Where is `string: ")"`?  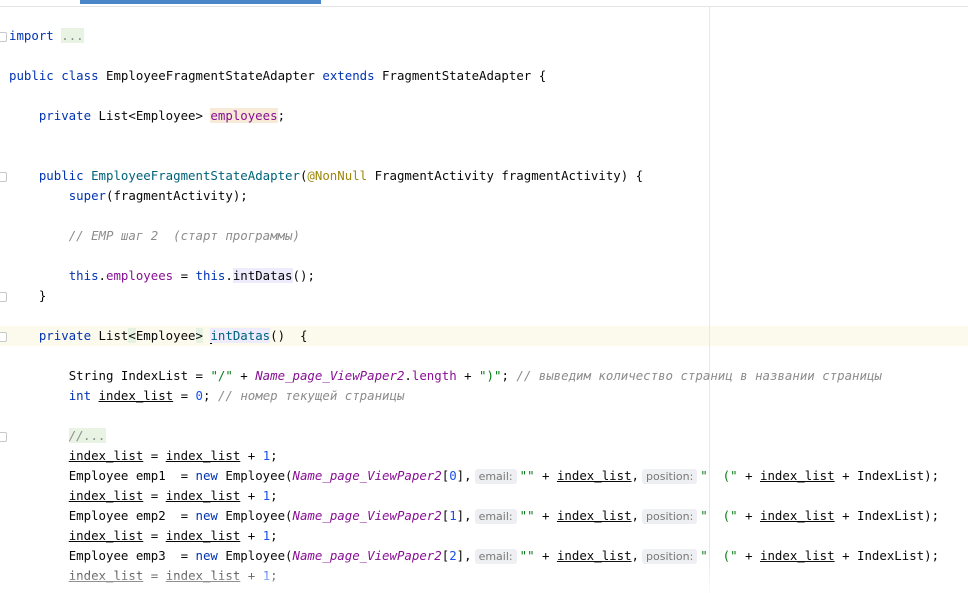 string: ")" is located at coordinates (490, 375).